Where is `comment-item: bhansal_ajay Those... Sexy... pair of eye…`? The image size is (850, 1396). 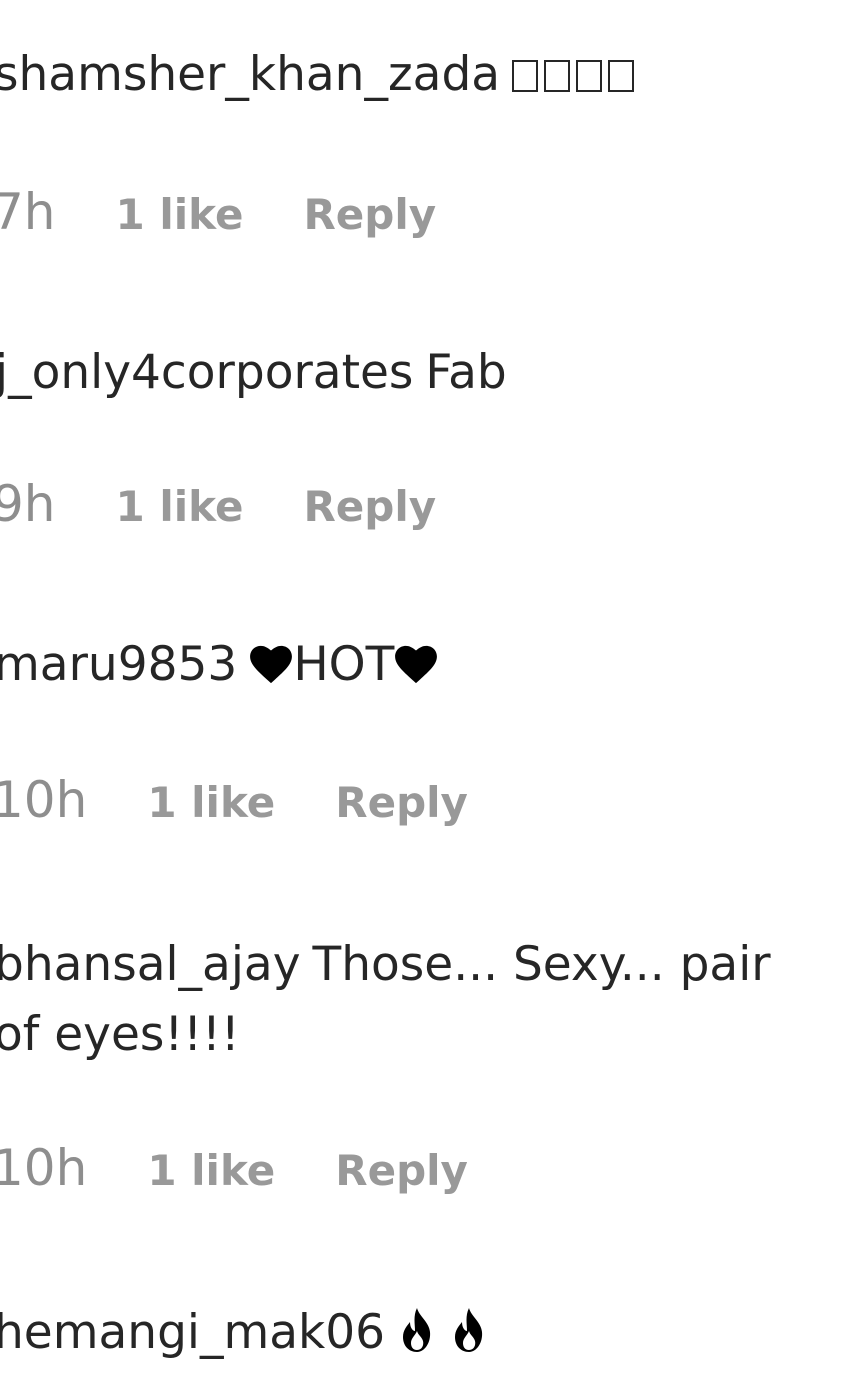
comment-item: bhansal_ajay Those... Sexy... pair of eye… is located at coordinates (400, 1000).